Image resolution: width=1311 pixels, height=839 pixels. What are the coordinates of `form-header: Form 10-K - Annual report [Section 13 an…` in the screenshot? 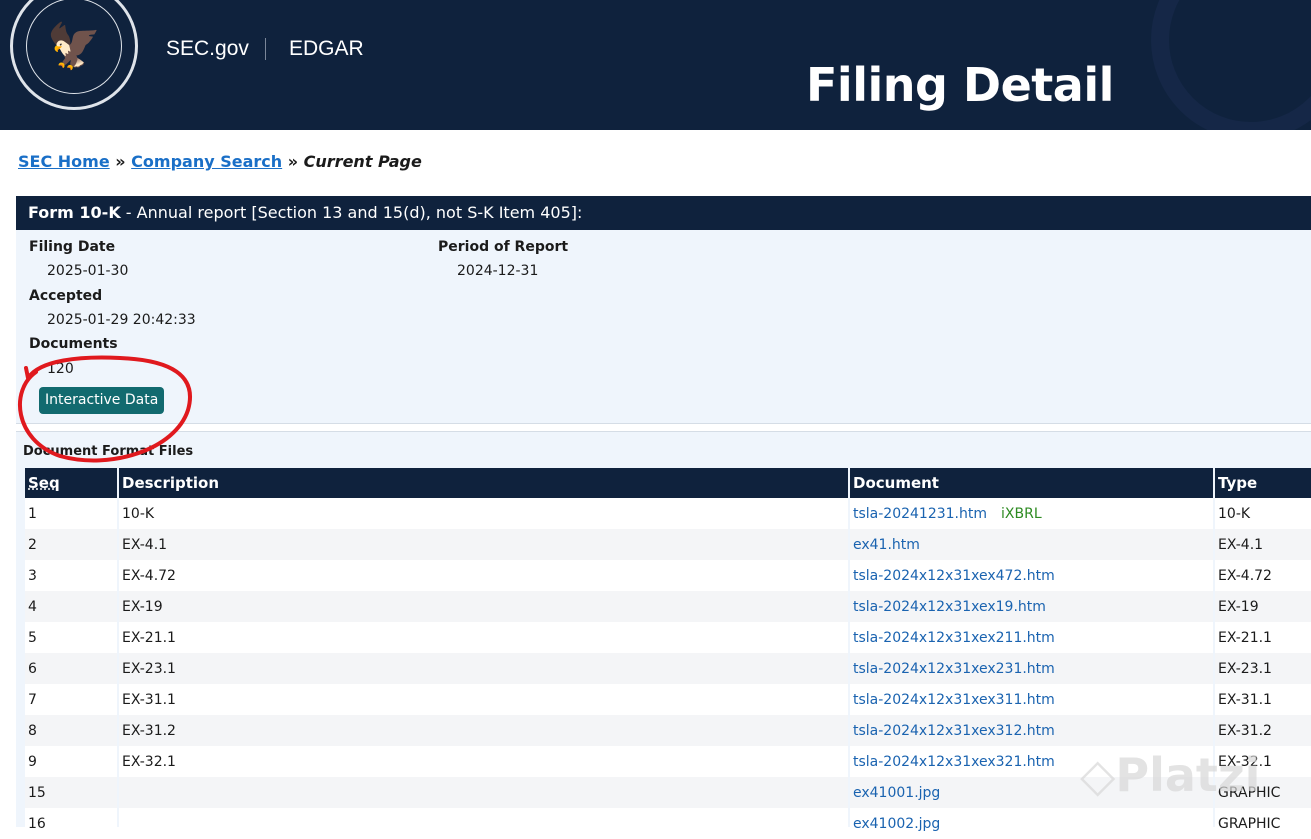 It's located at (663, 213).